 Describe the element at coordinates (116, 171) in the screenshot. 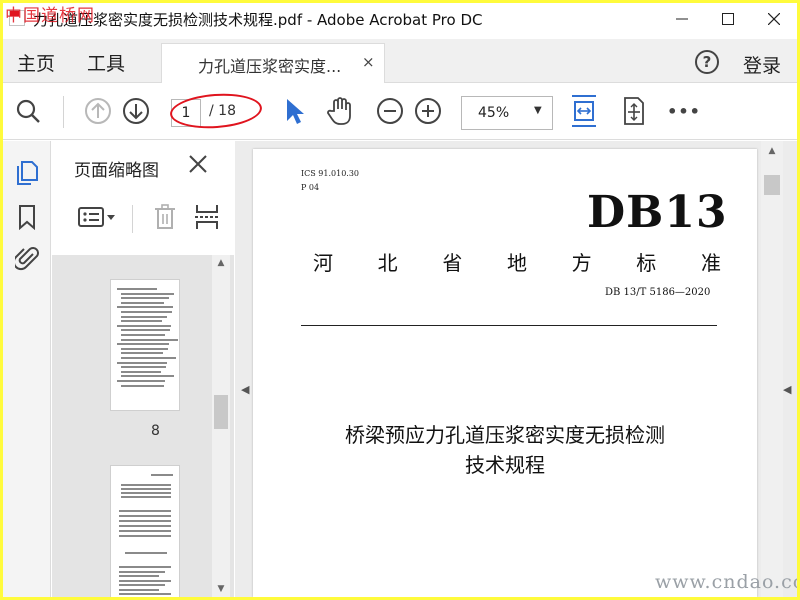

I see `panel-title: 页面缩略图` at that location.